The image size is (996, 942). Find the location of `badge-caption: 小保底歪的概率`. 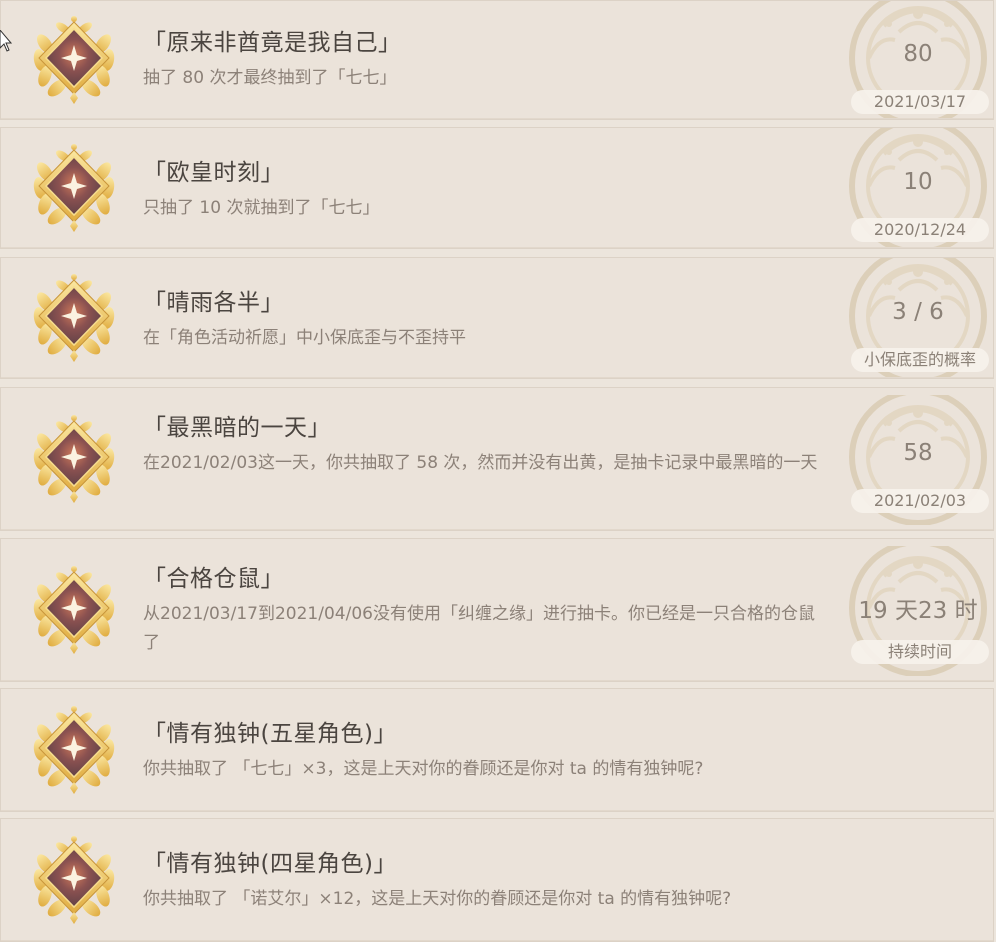

badge-caption: 小保底歪的概率 is located at coordinates (920, 360).